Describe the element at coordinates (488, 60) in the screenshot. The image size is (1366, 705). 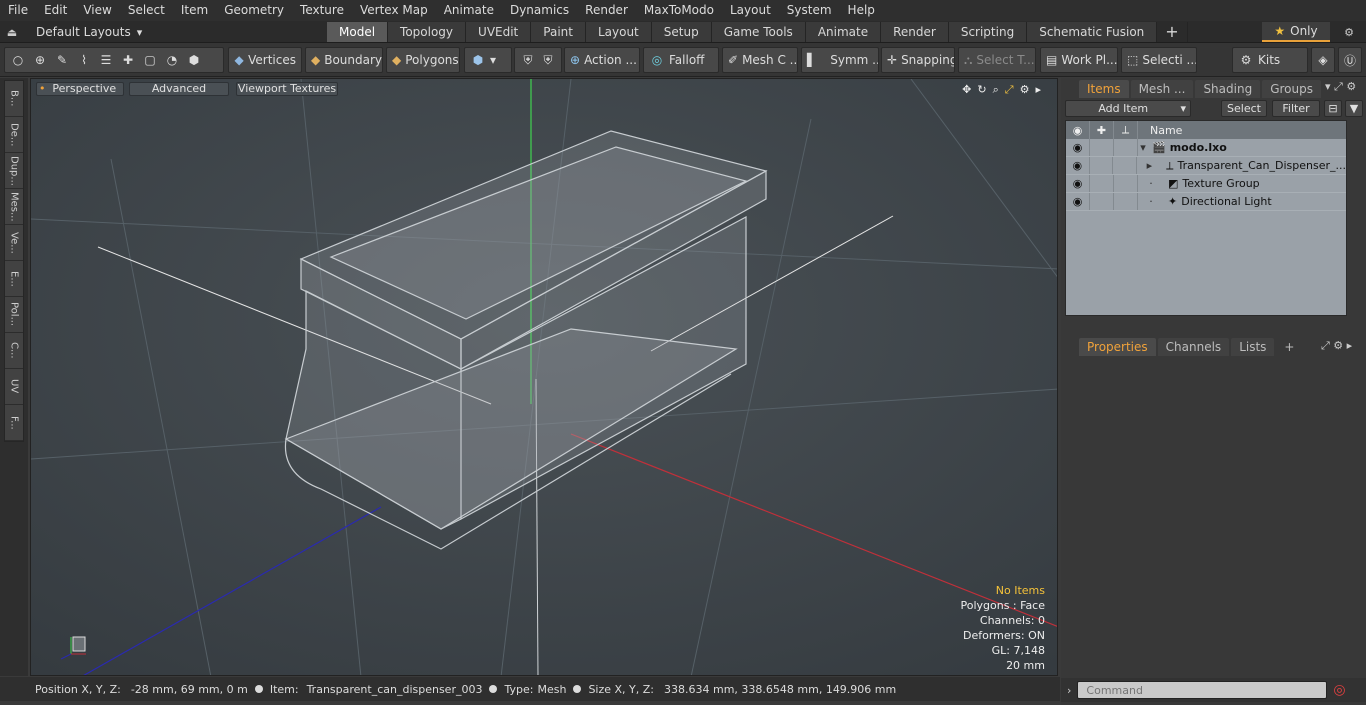
I see `material-mode-button: ⬢ ▾` at that location.